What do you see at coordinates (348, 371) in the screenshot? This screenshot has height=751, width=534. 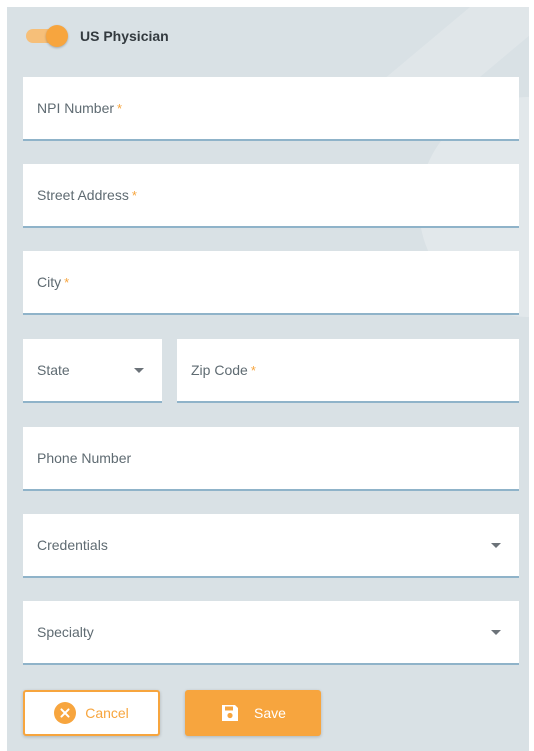 I see `zip-code-field: Zip Code *` at bounding box center [348, 371].